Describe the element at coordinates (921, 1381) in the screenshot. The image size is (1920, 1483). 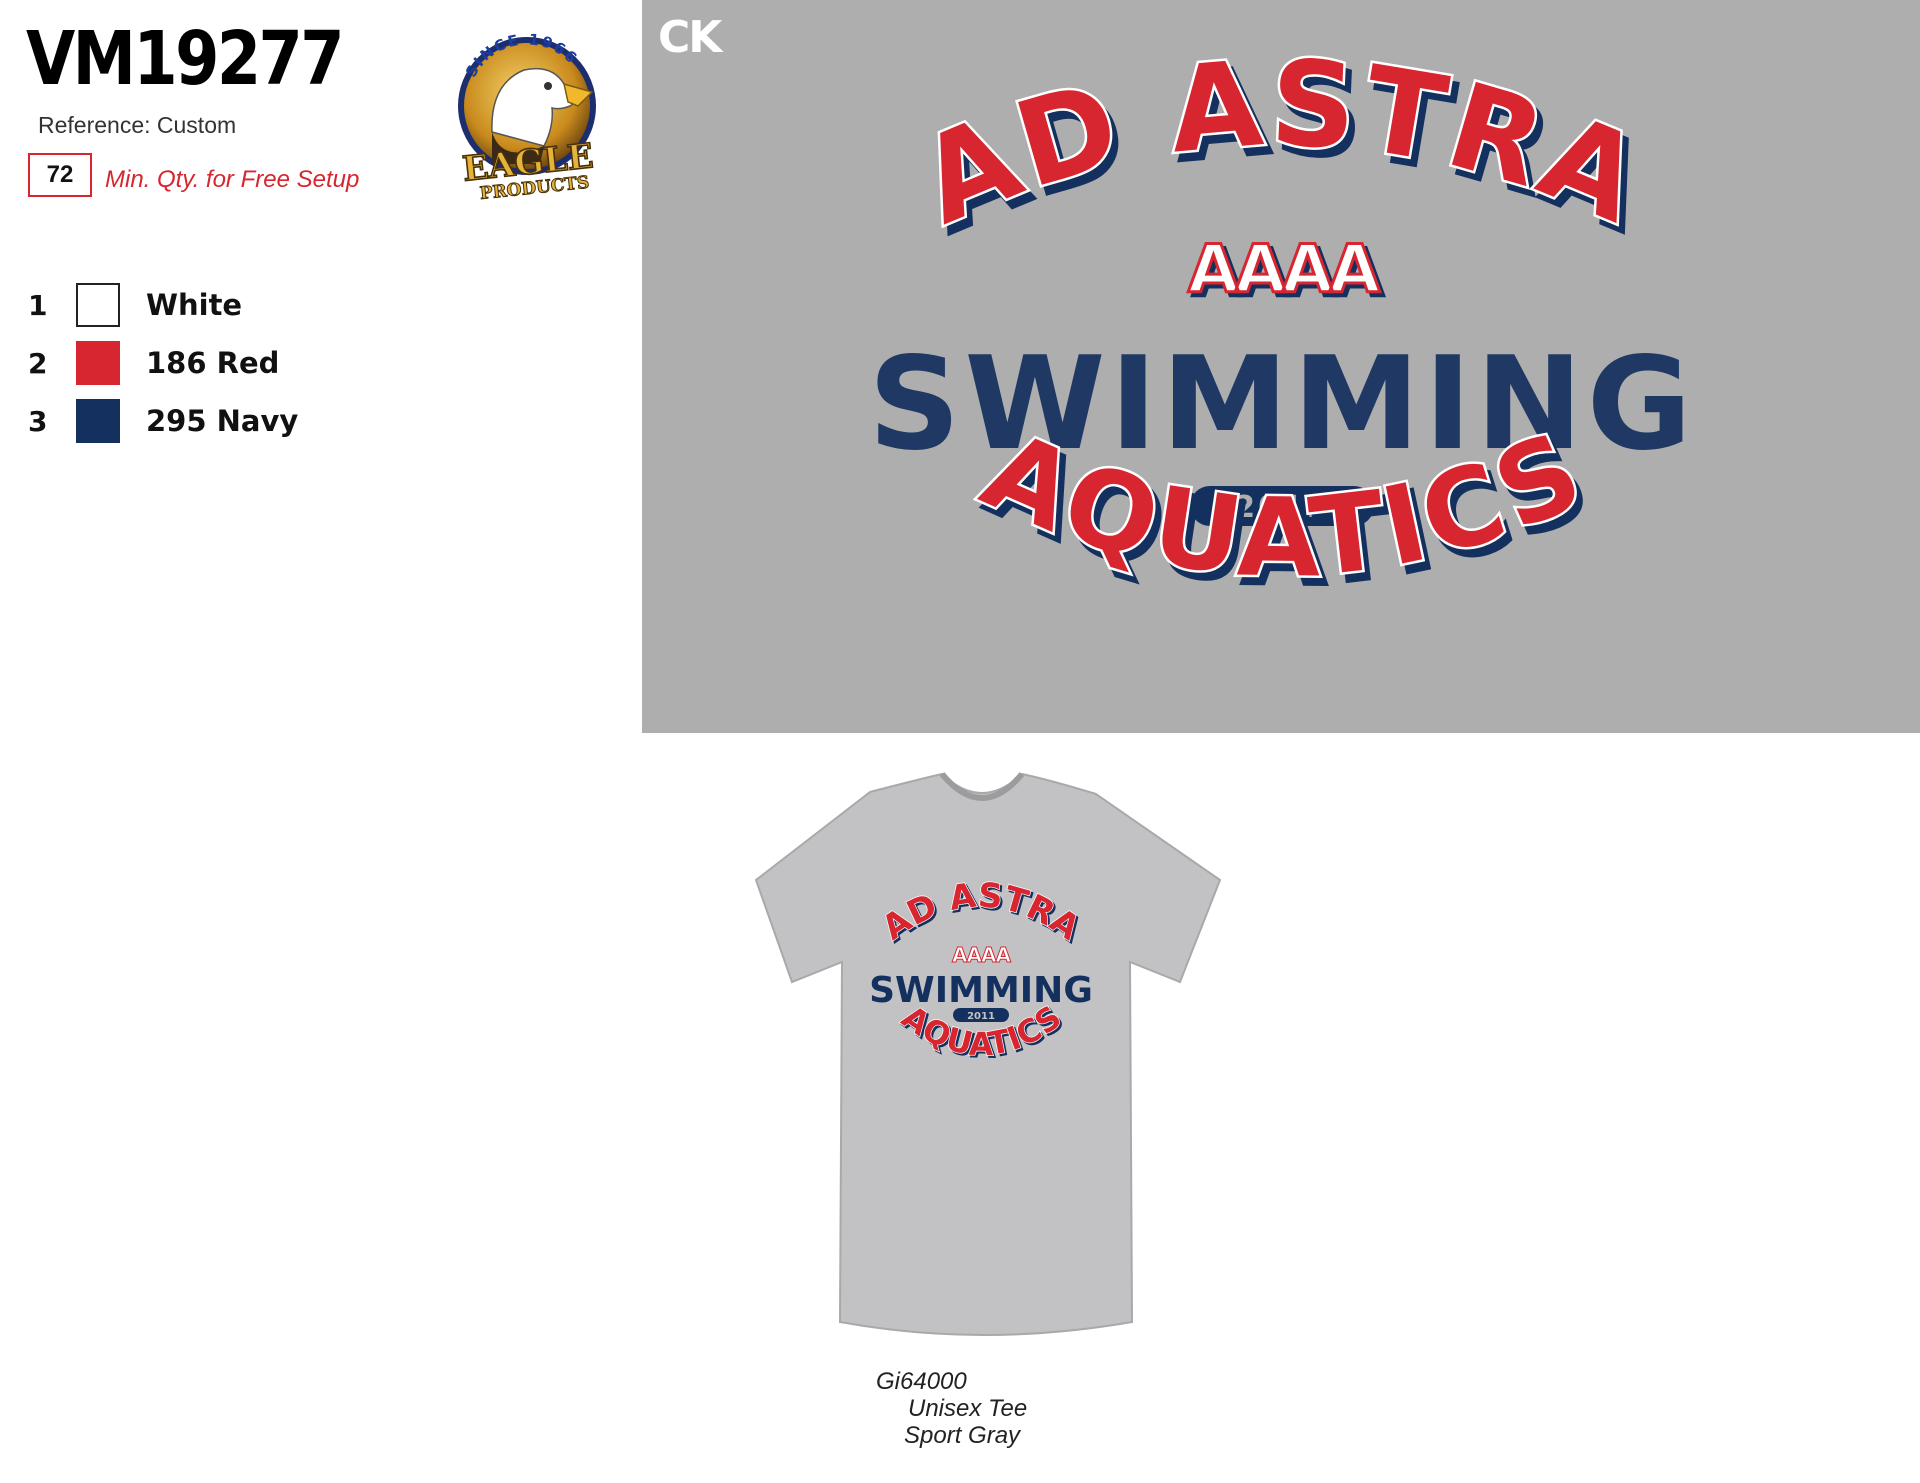
I see `garment-style: Gi64000` at that location.